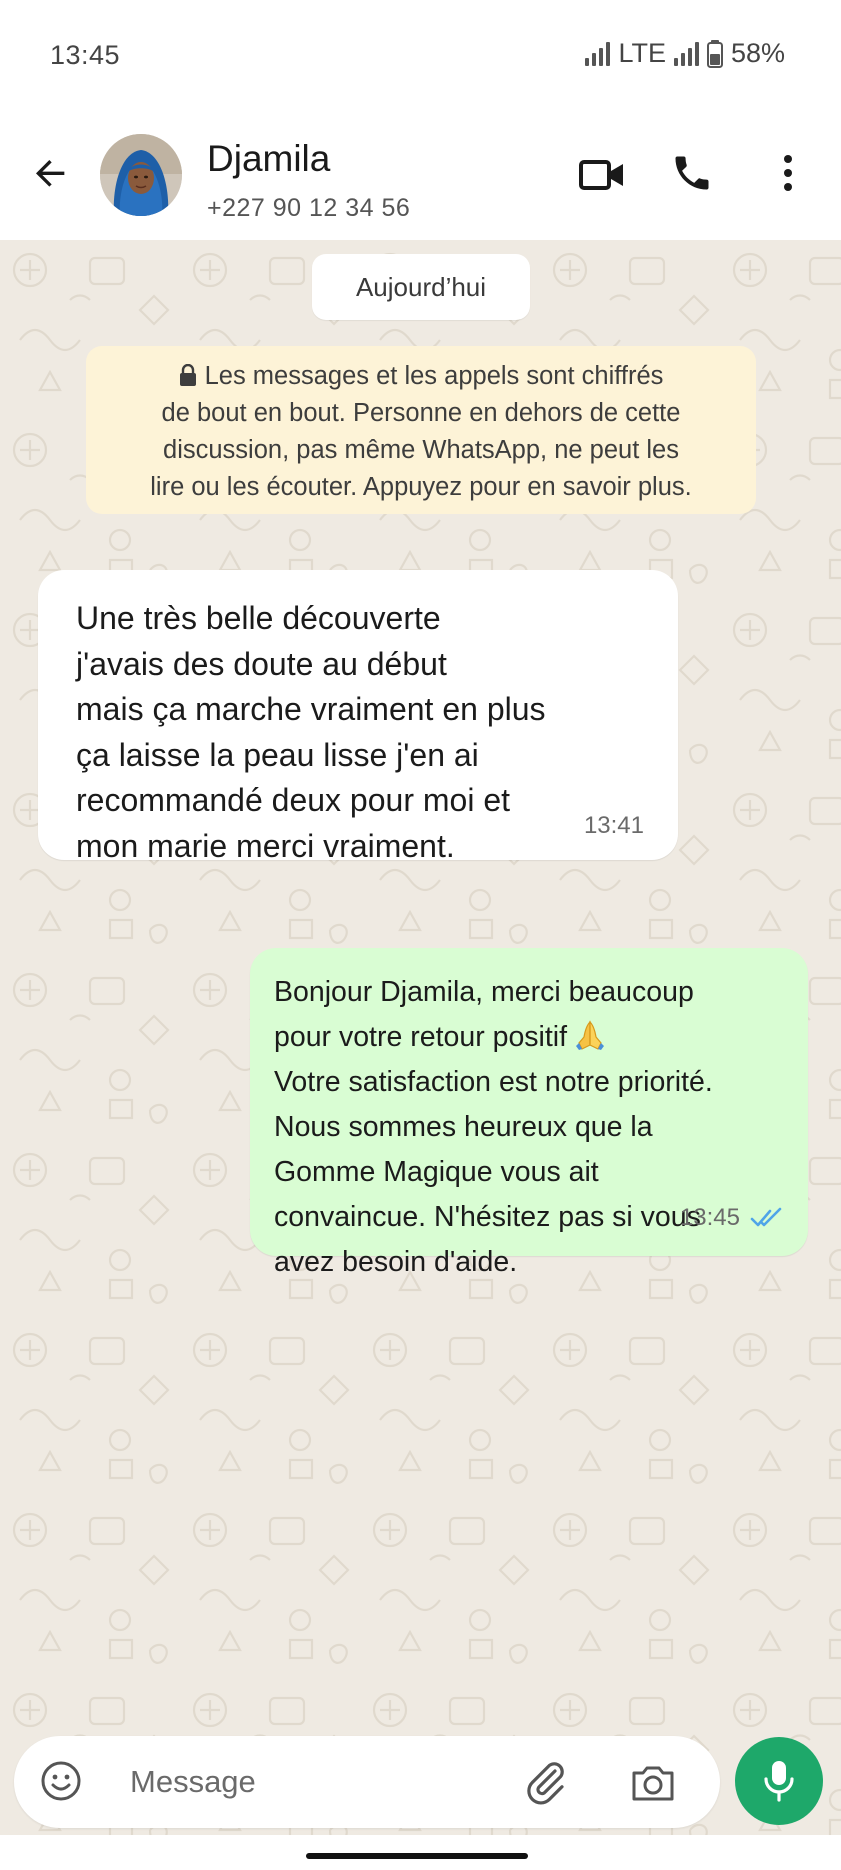  I want to click on message-composer, so click(367, 1782).